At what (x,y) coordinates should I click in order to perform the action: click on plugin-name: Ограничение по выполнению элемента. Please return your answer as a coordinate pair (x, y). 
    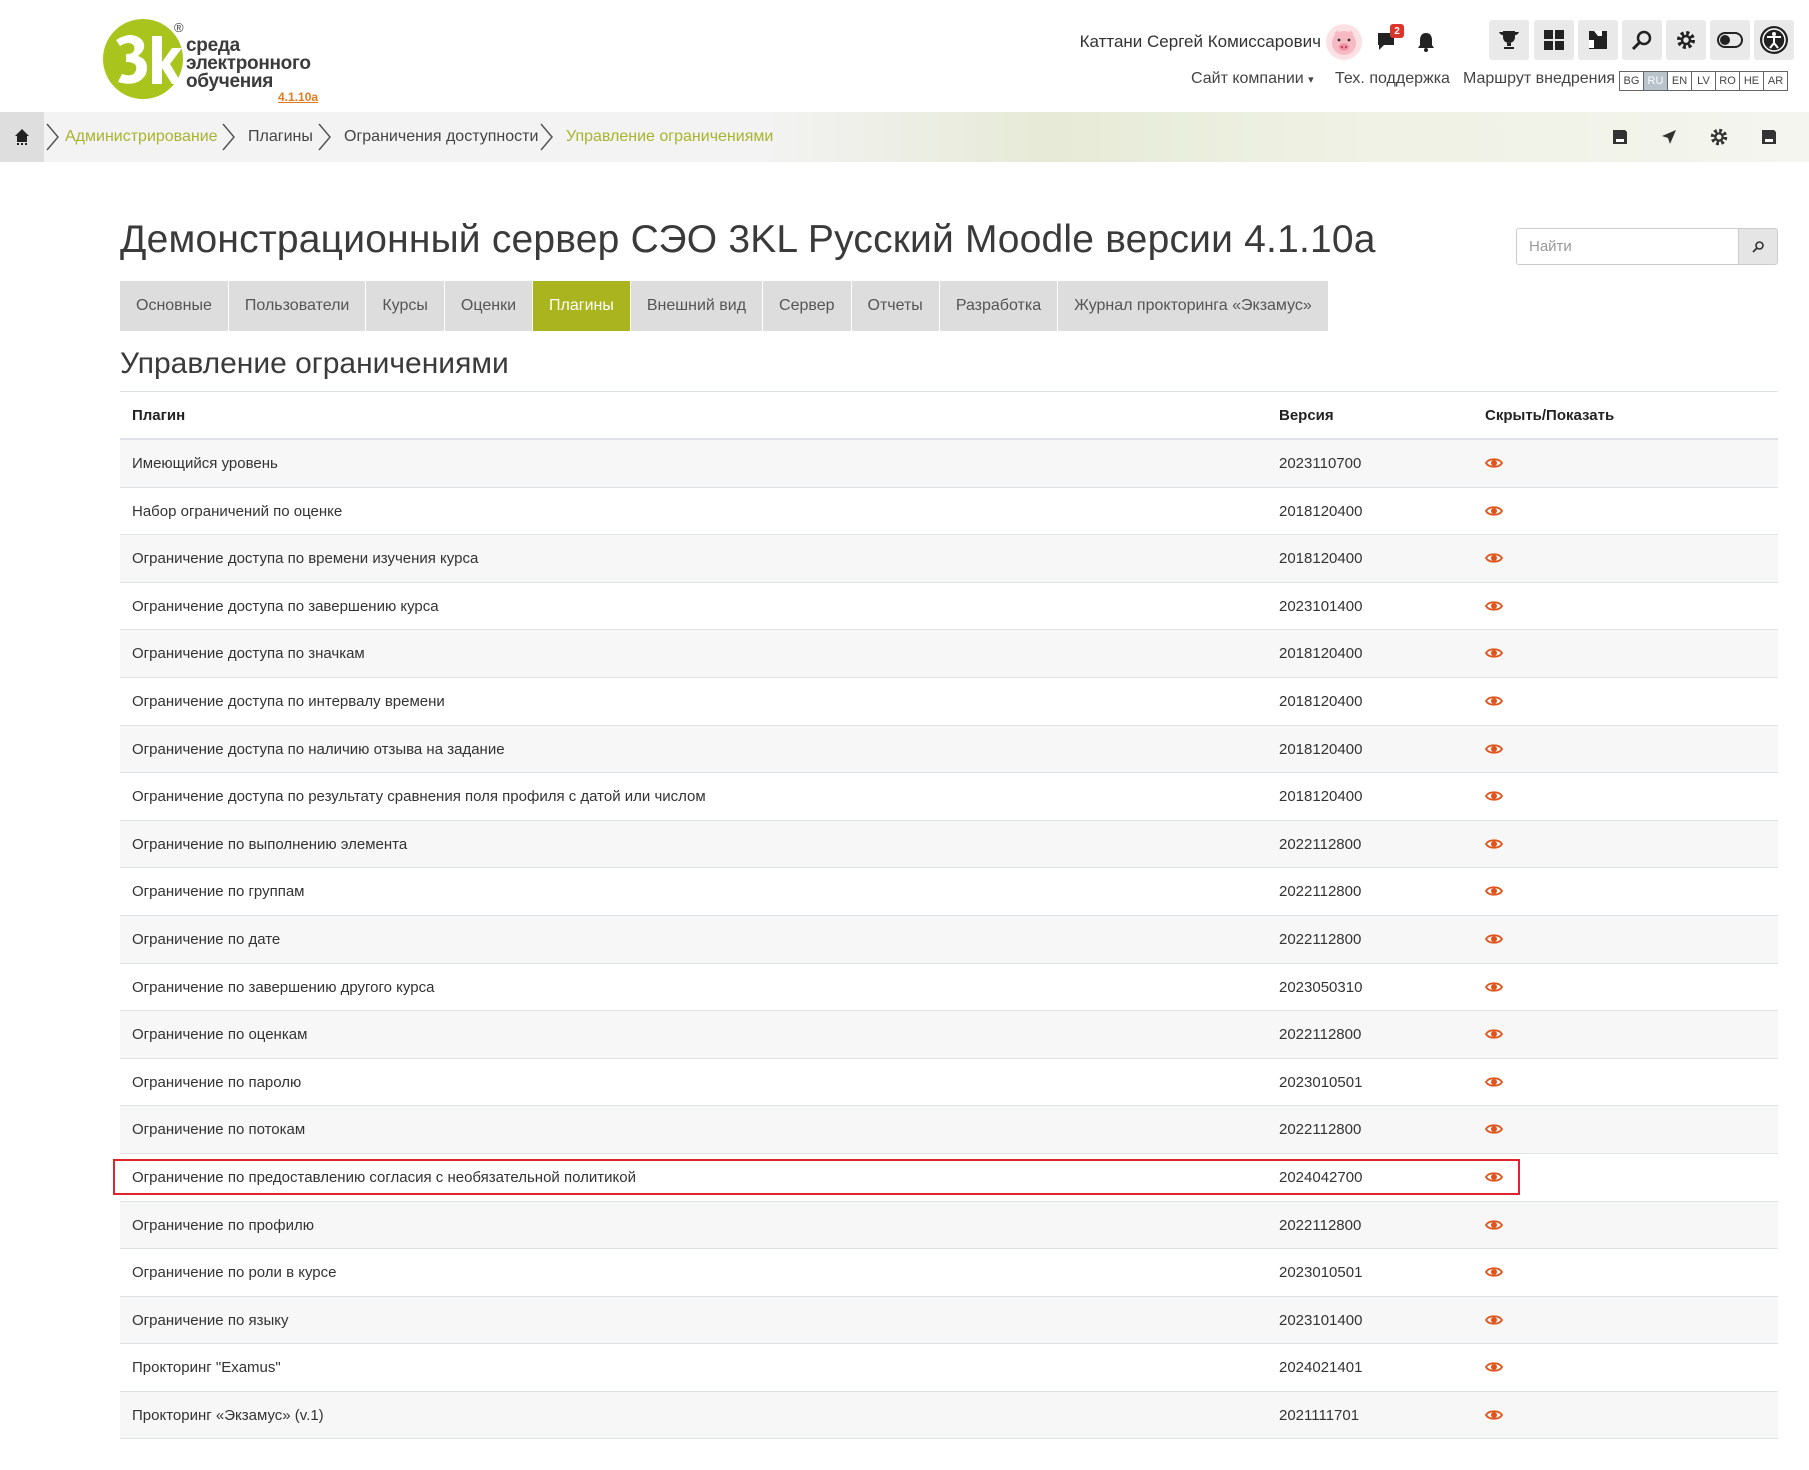
    Looking at the image, I should click on (270, 844).